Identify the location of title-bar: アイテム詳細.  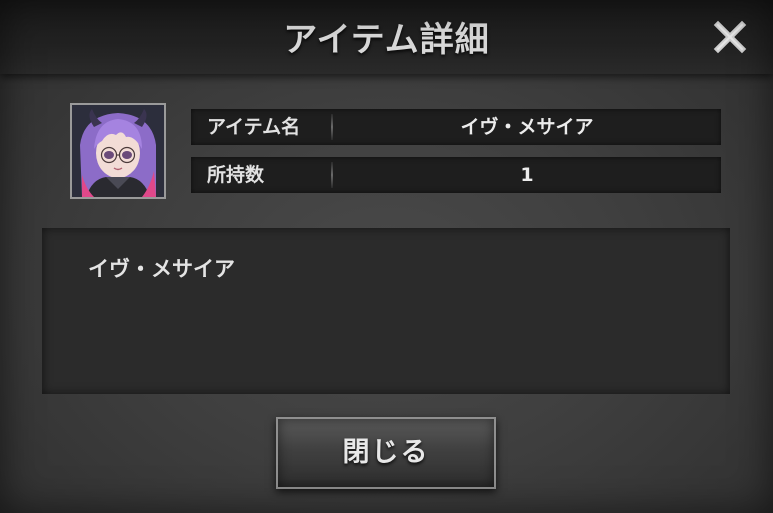
(386, 37).